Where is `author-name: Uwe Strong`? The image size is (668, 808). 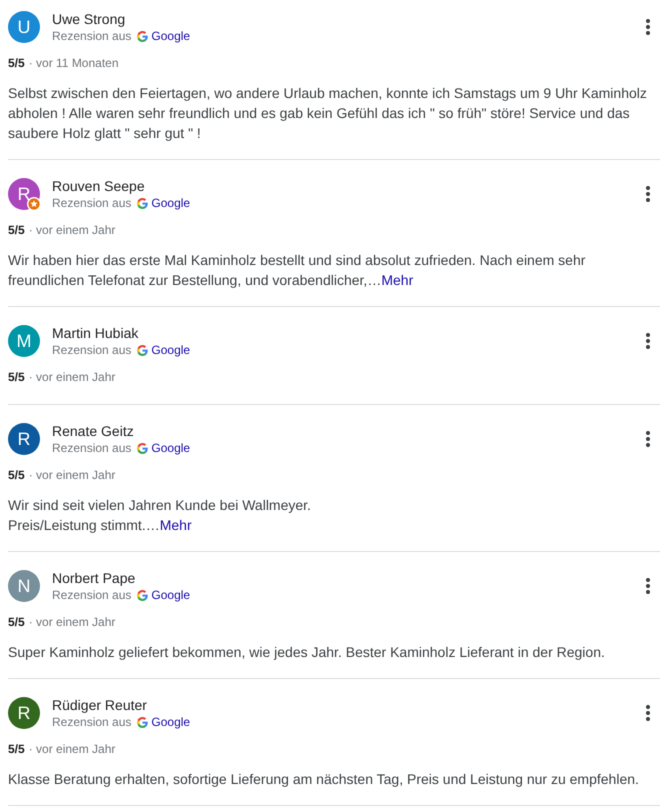
author-name: Uwe Strong is located at coordinates (89, 19).